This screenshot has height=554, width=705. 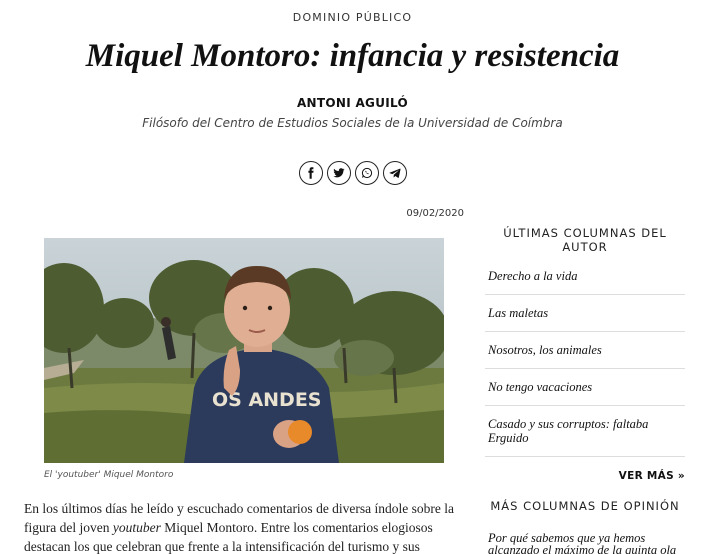 What do you see at coordinates (585, 313) in the screenshot?
I see `author-column-link: Las maletas` at bounding box center [585, 313].